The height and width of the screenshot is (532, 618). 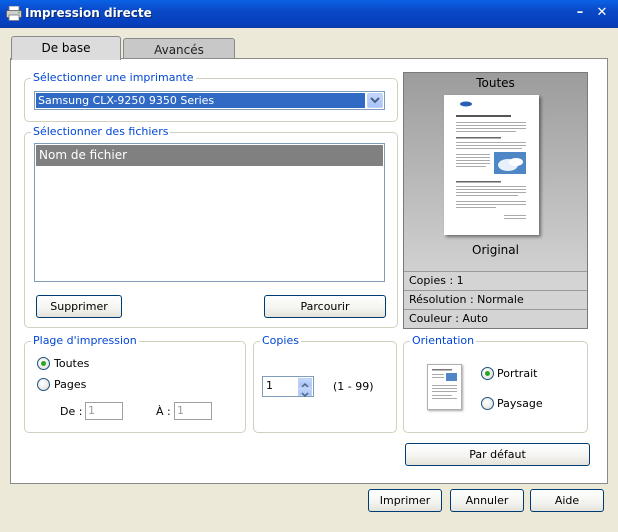 What do you see at coordinates (70, 384) in the screenshot?
I see `pages-label: Pages` at bounding box center [70, 384].